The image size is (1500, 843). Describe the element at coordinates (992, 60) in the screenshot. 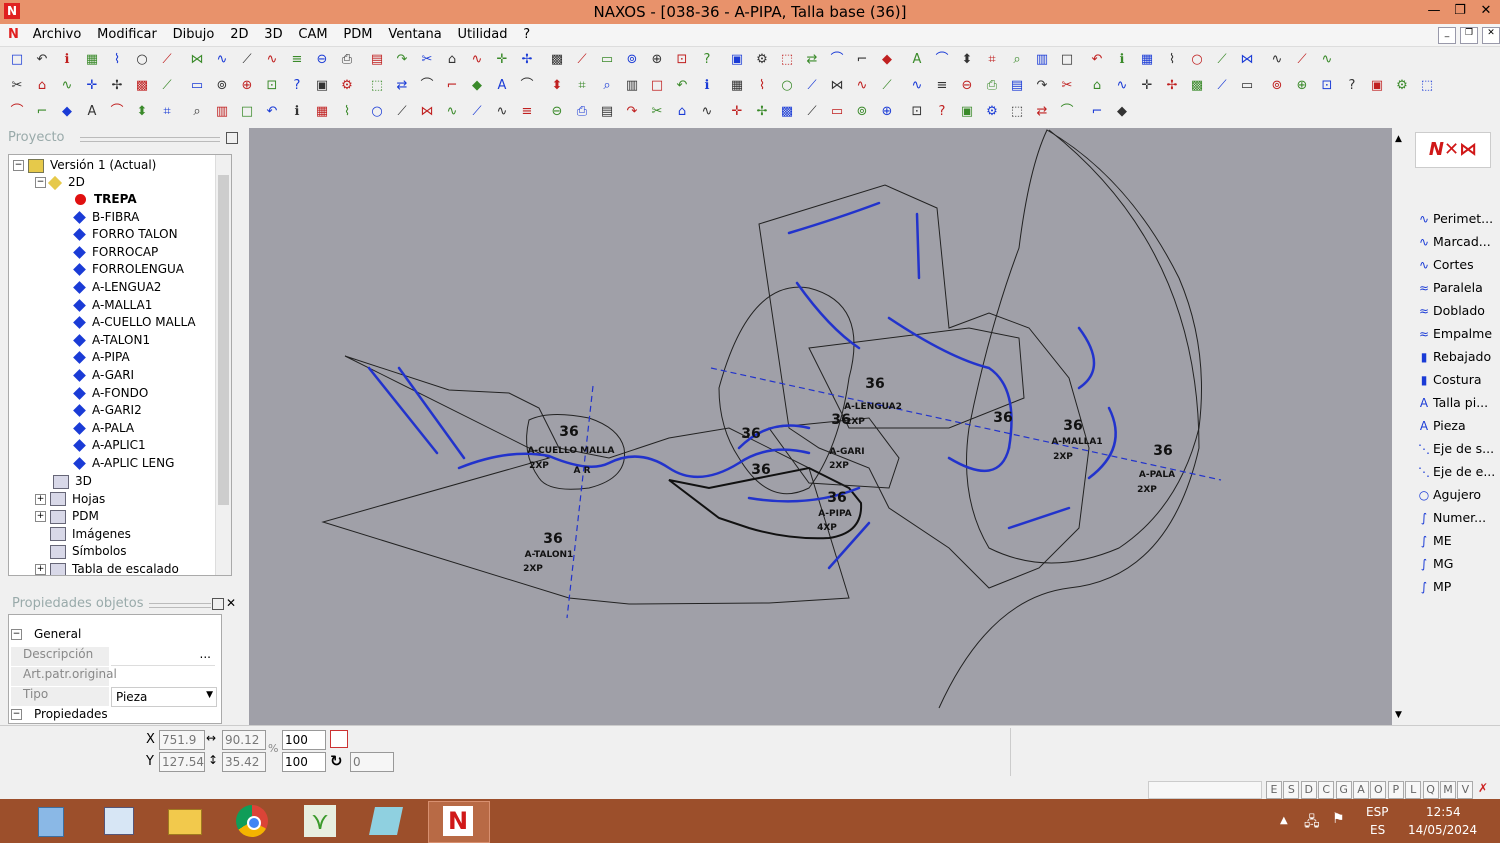

I see `toolbar-tool-icon: ⌗` at that location.